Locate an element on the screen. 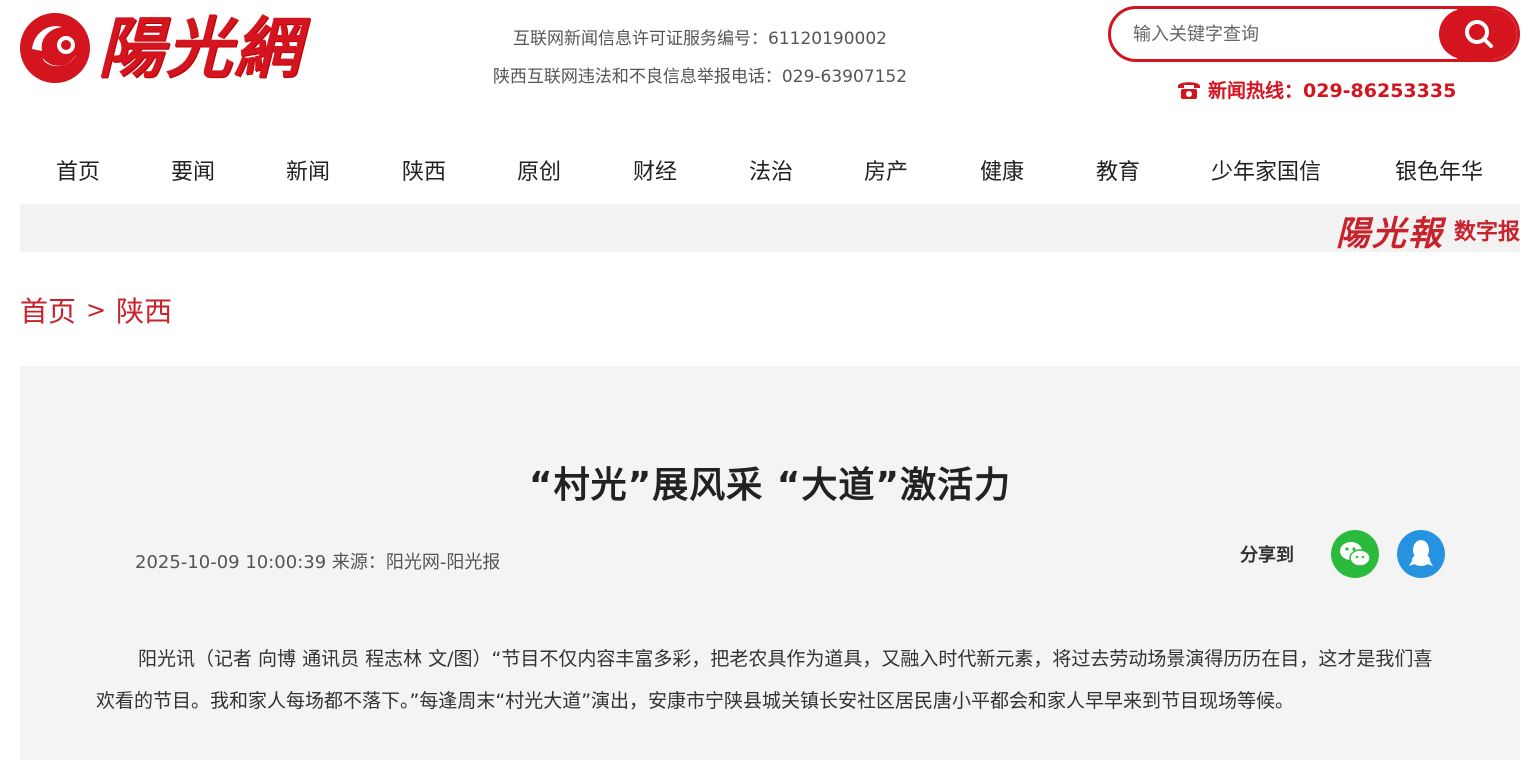  nav-item-headlines: 要闻 is located at coordinates (193, 170).